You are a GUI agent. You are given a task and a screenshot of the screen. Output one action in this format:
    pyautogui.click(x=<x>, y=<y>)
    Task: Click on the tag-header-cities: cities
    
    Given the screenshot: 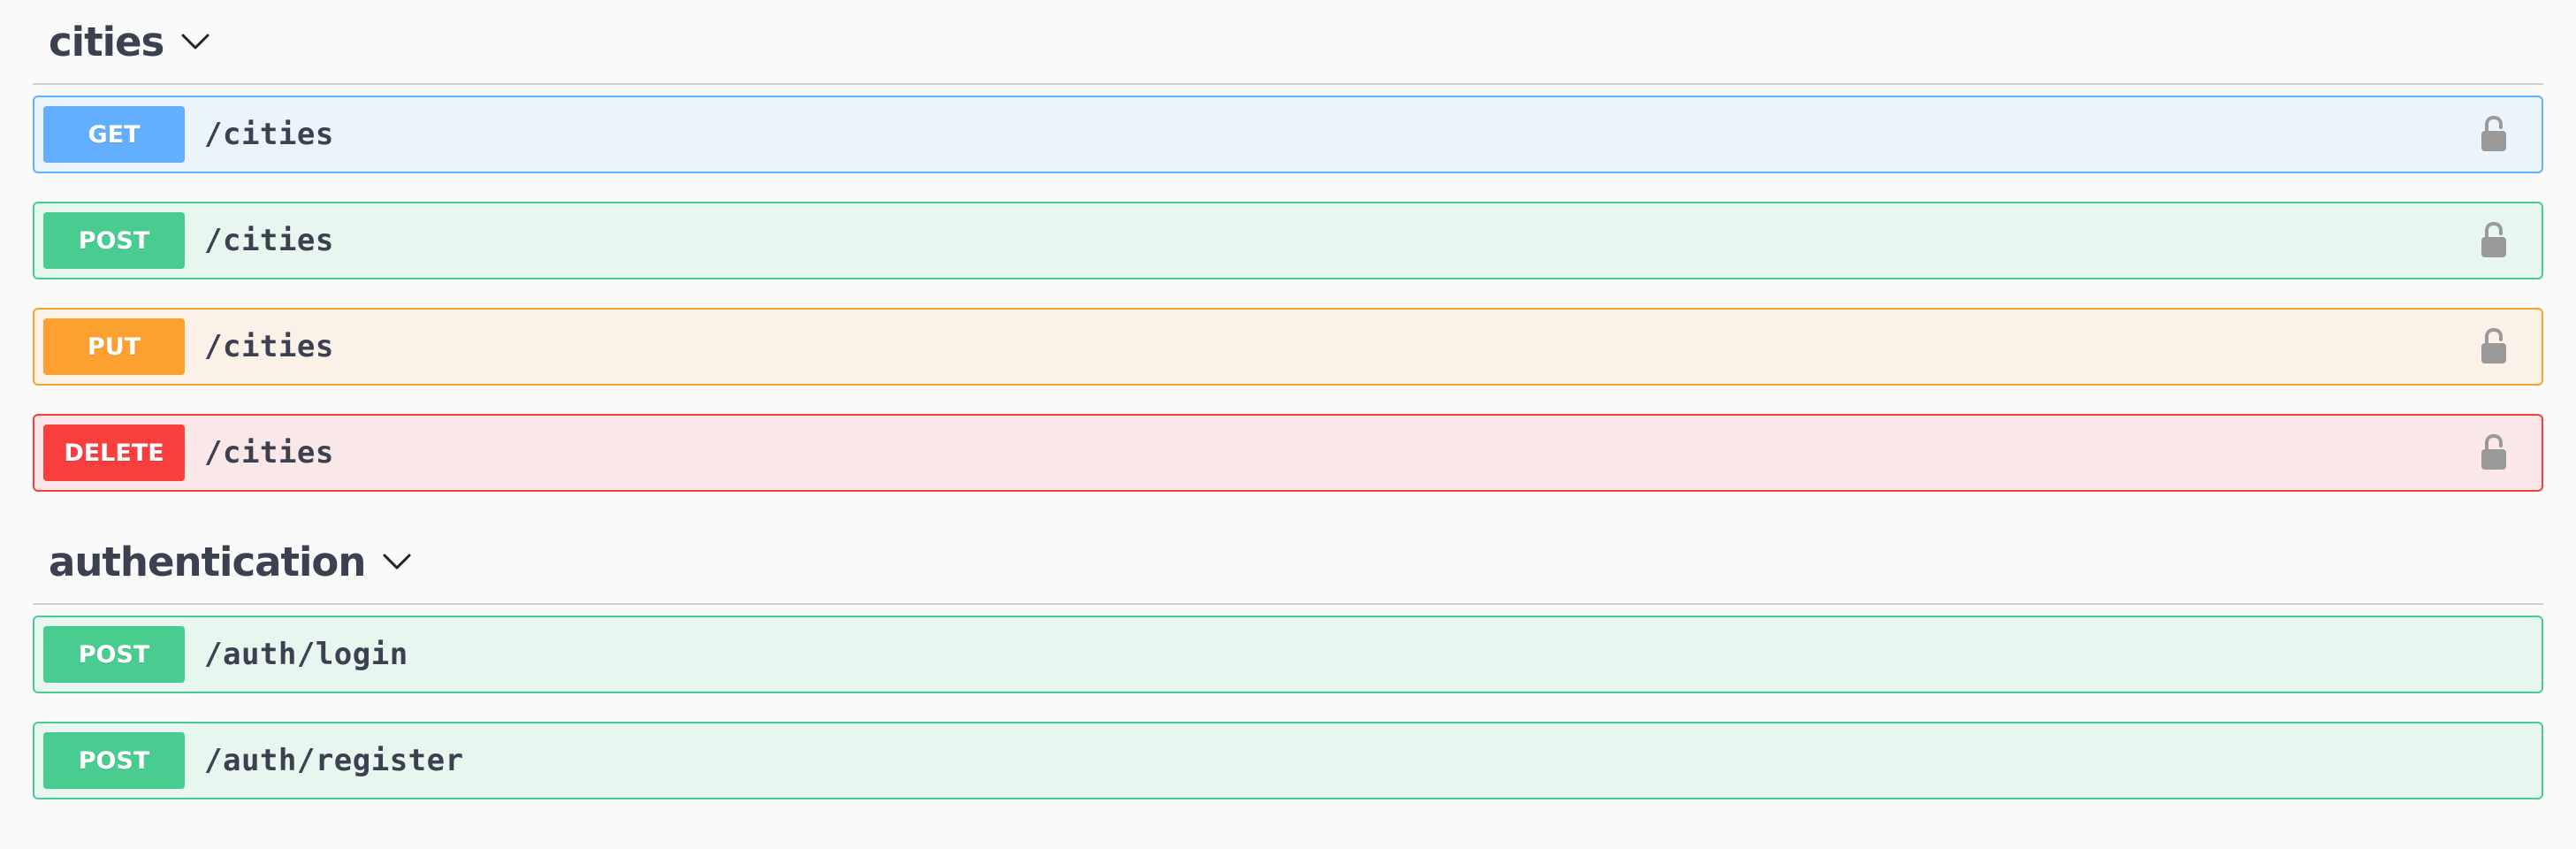 What is the action you would take?
    pyautogui.click(x=1288, y=42)
    